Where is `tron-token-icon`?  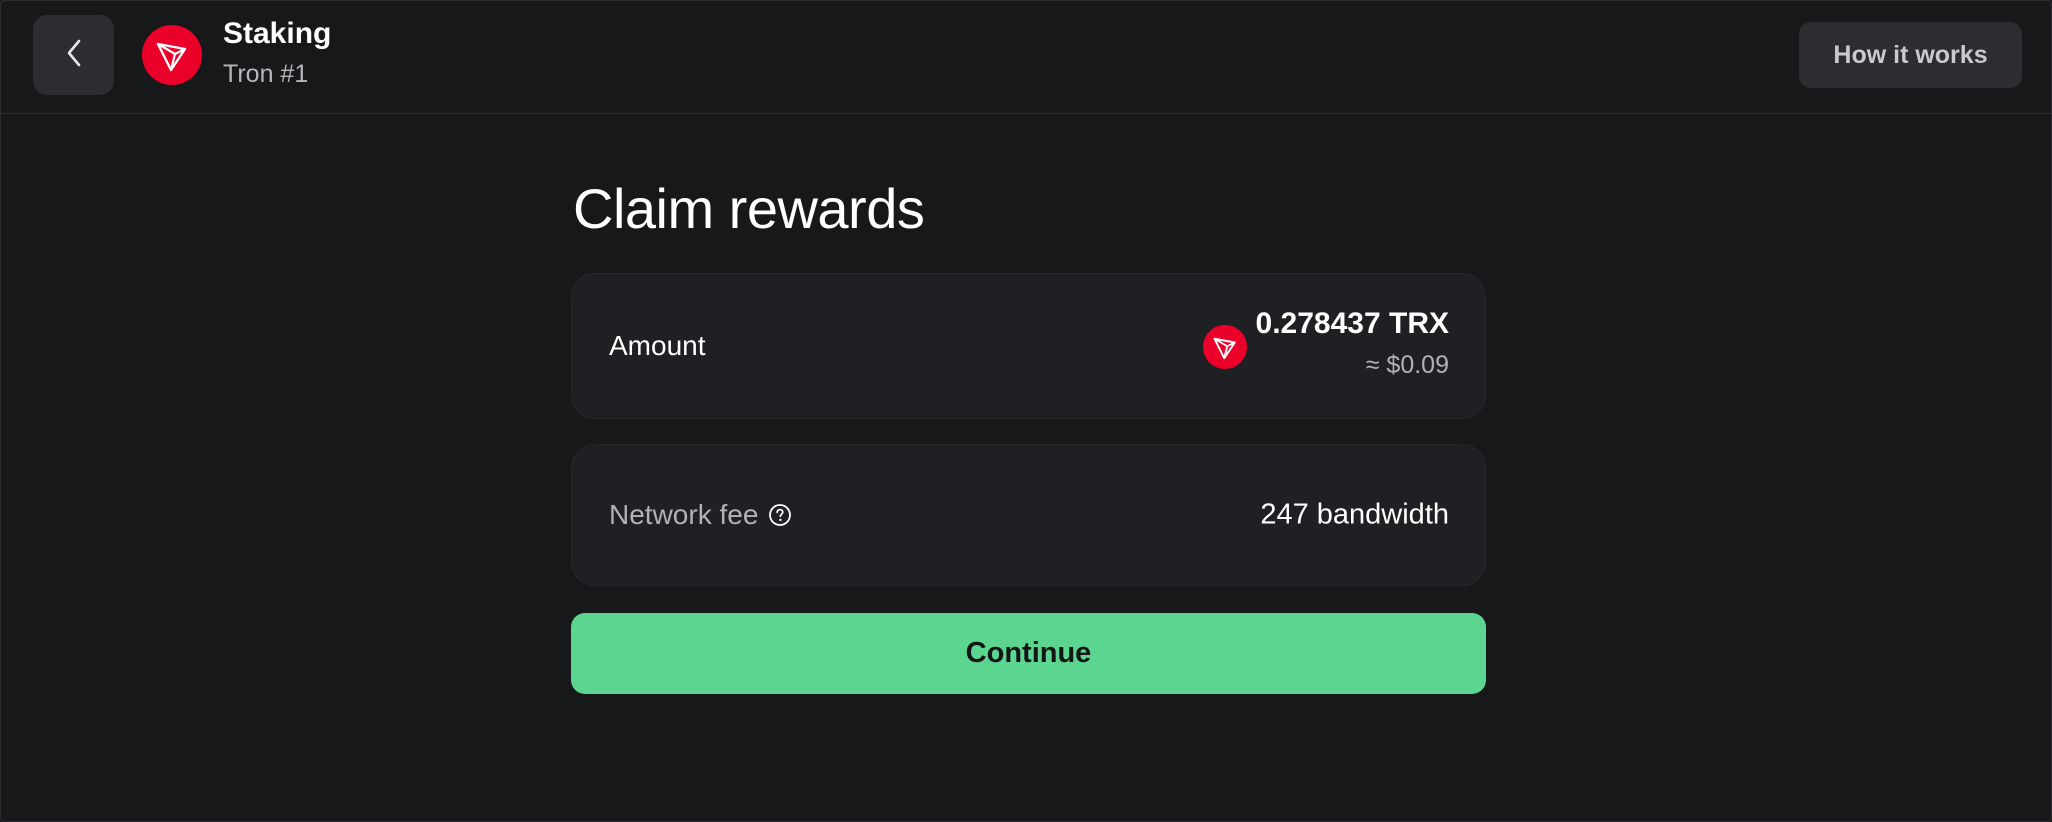
tron-token-icon is located at coordinates (1225, 347).